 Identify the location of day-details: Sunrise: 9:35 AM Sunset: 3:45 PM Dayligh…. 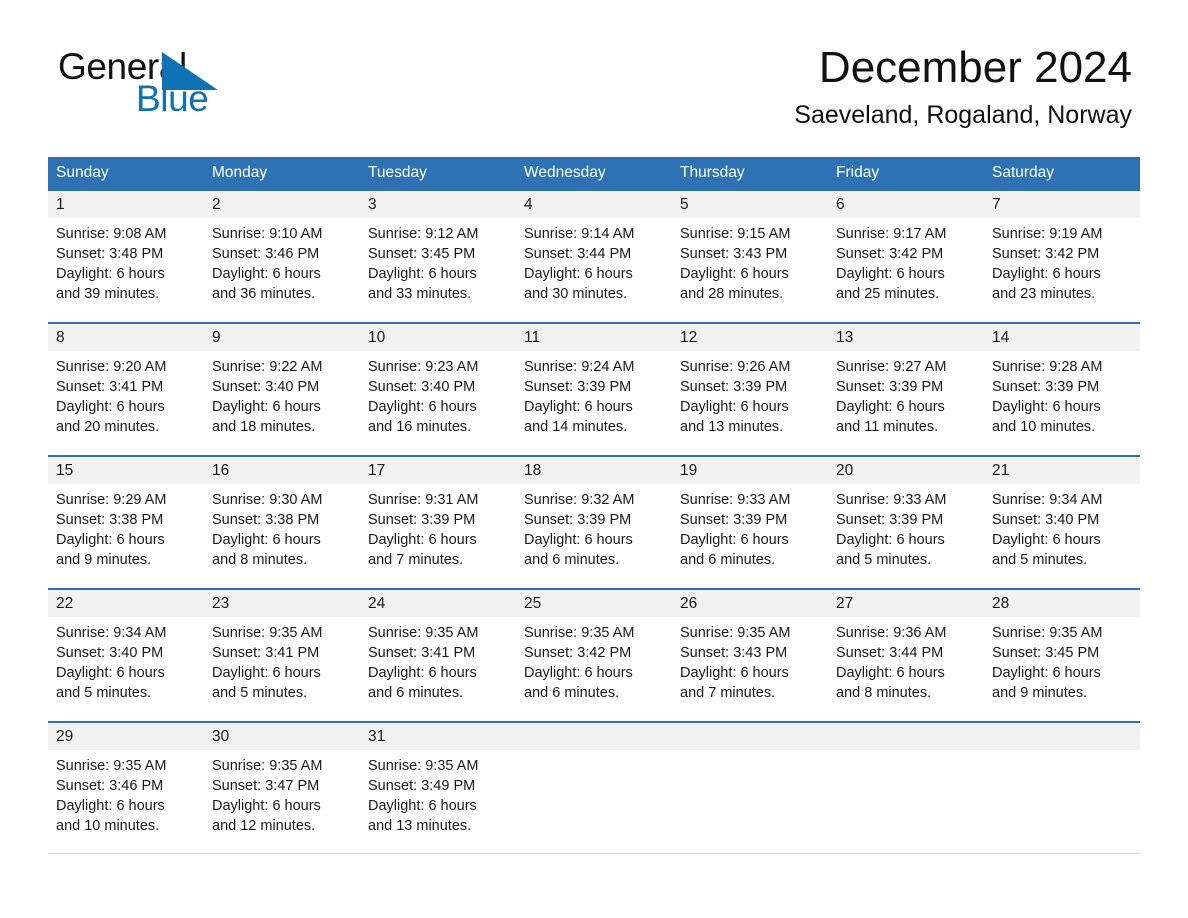
(1062, 660).